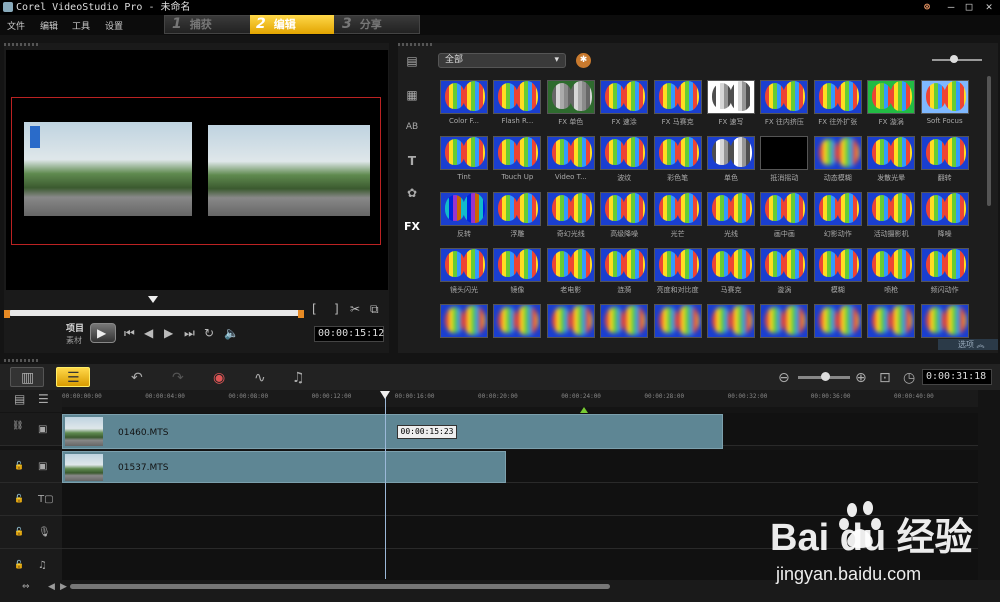 This screenshot has width=1000, height=602. I want to click on chapter-icon: ☰, so click(43, 399).